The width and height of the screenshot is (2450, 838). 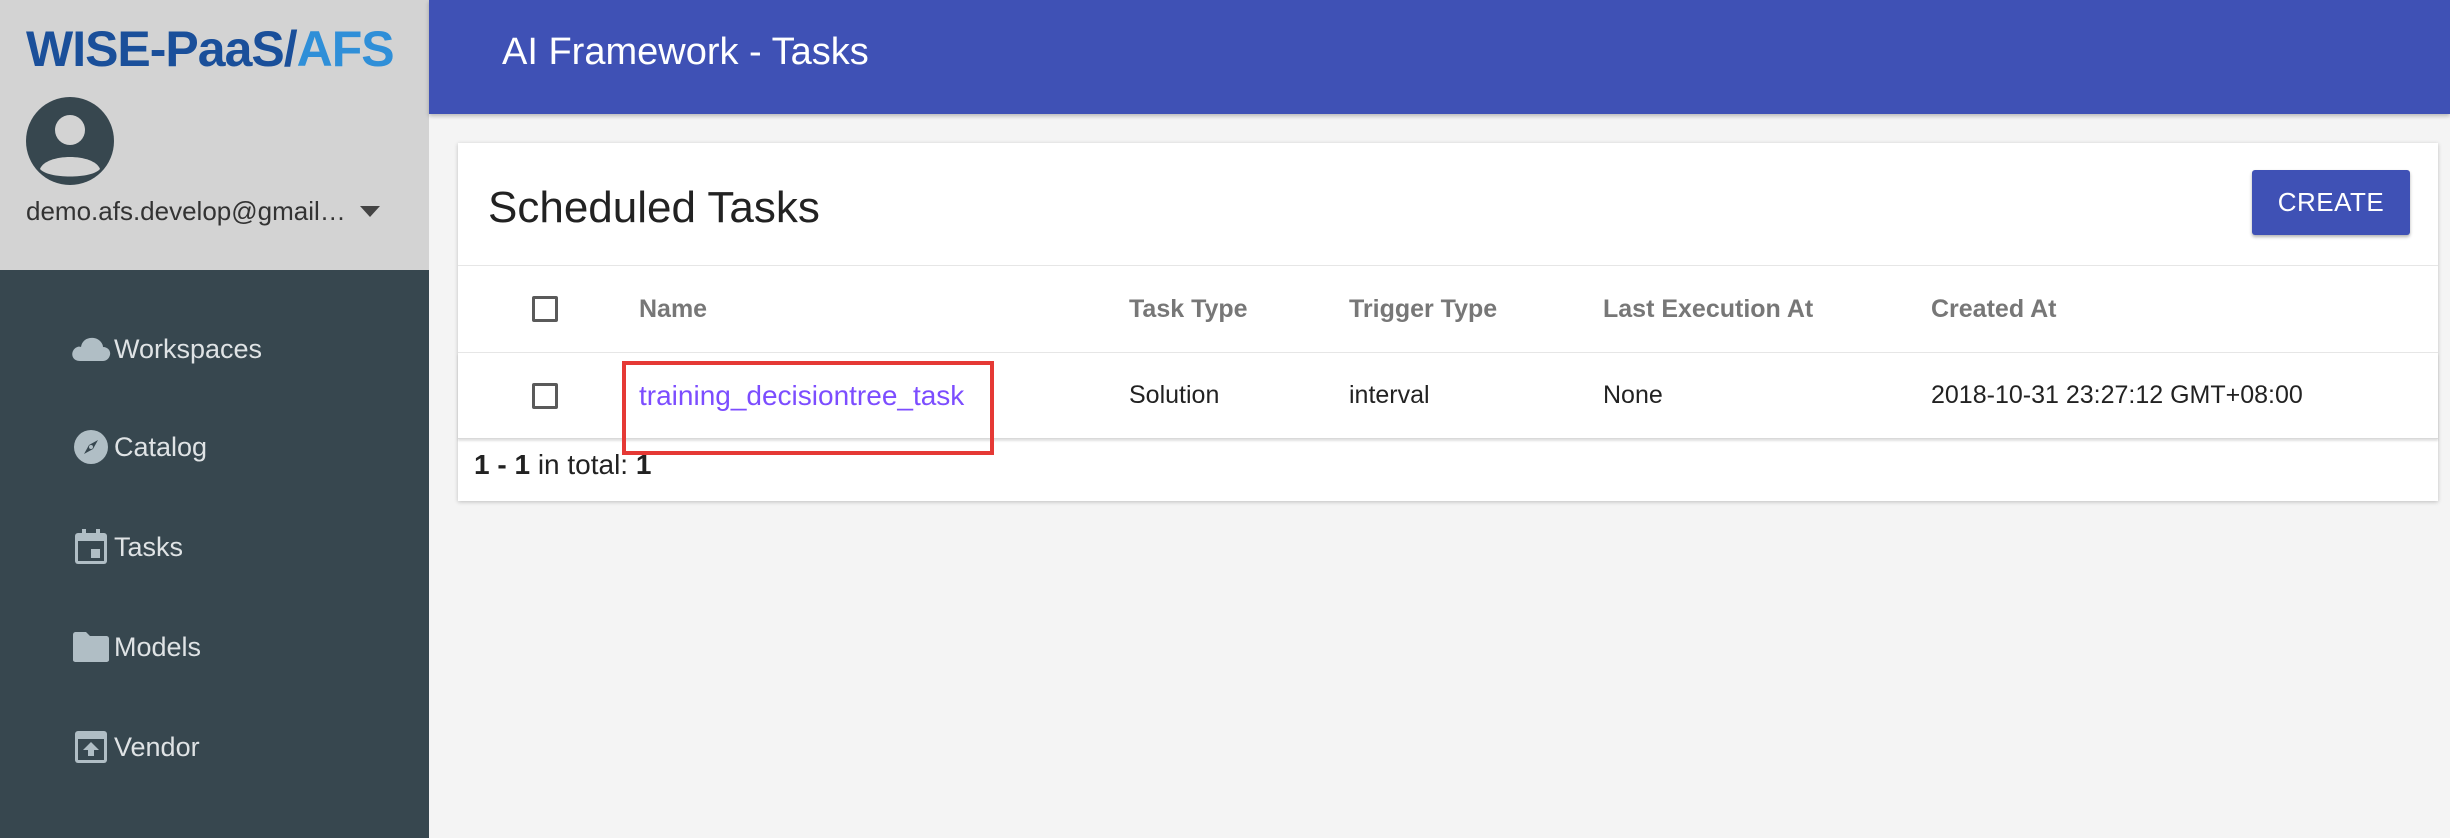 What do you see at coordinates (91, 349) in the screenshot?
I see `cloud-icon` at bounding box center [91, 349].